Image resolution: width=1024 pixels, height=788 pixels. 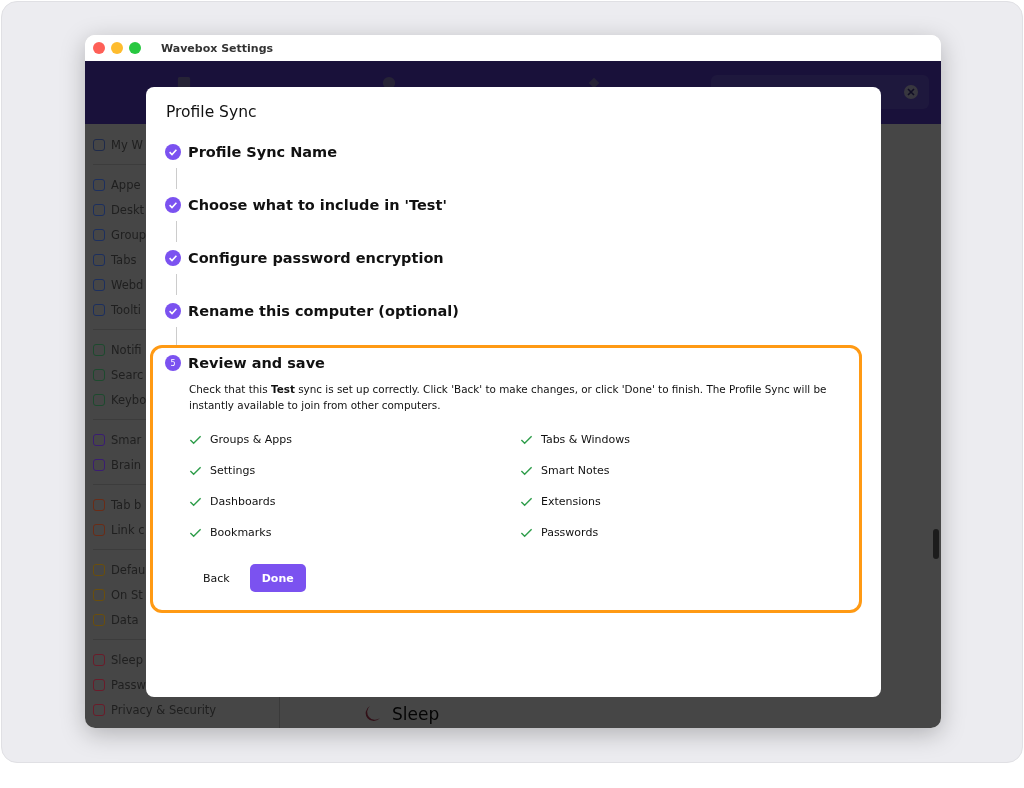 What do you see at coordinates (416, 714) in the screenshot?
I see `section-heading: Sleep` at bounding box center [416, 714].